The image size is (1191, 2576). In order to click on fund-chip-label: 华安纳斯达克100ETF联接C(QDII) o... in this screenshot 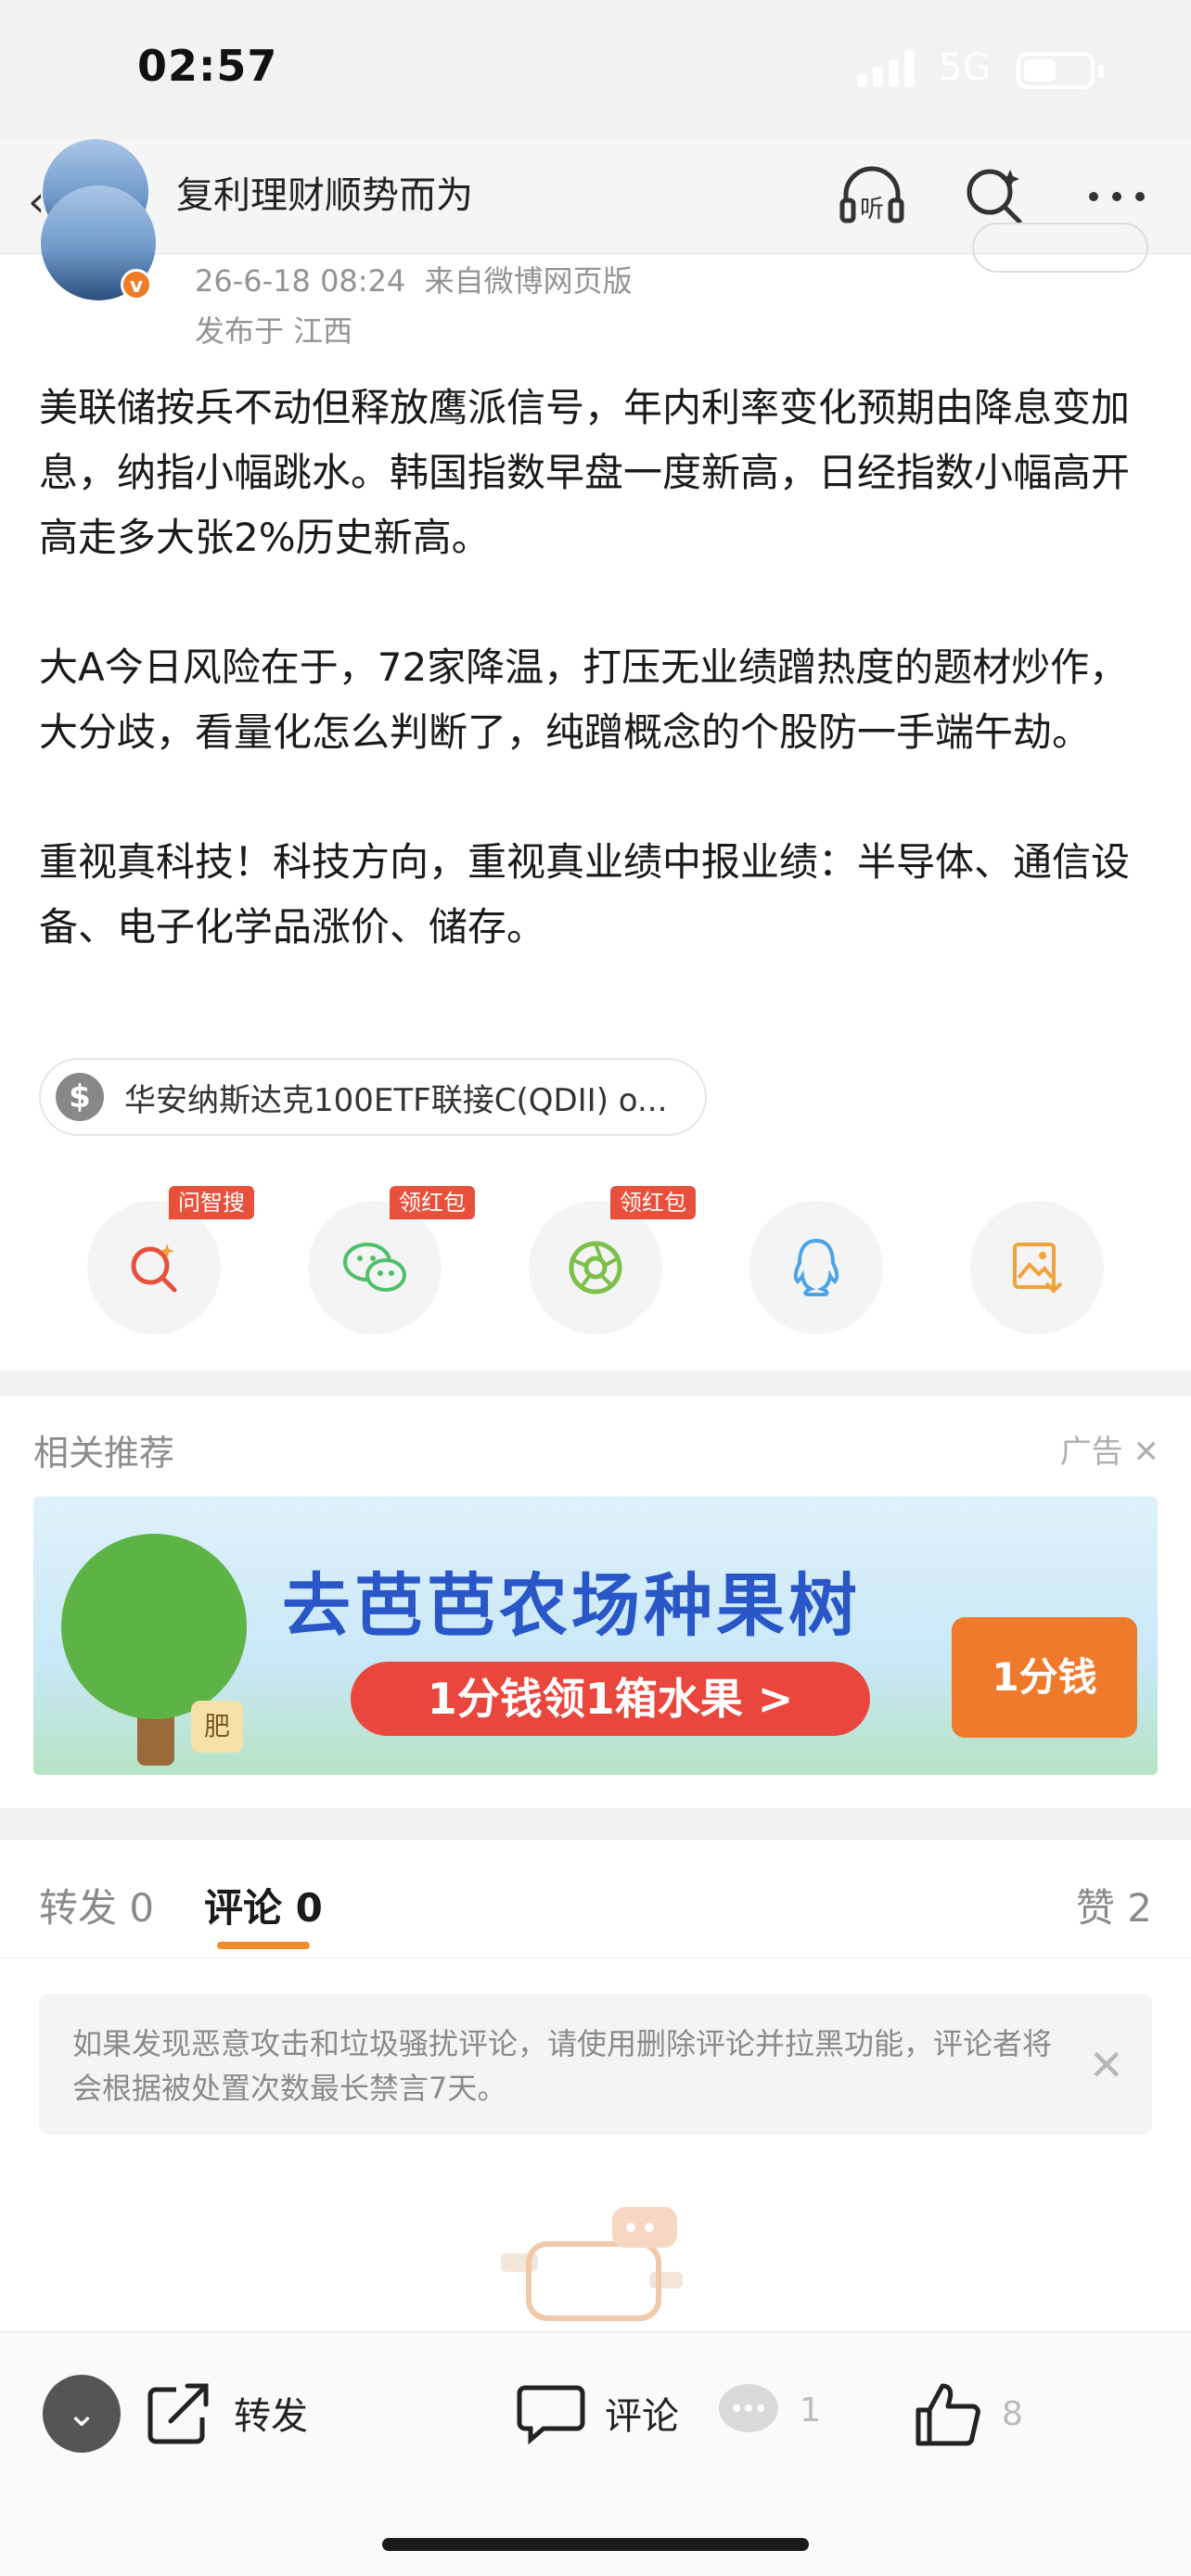, I will do `click(396, 1100)`.